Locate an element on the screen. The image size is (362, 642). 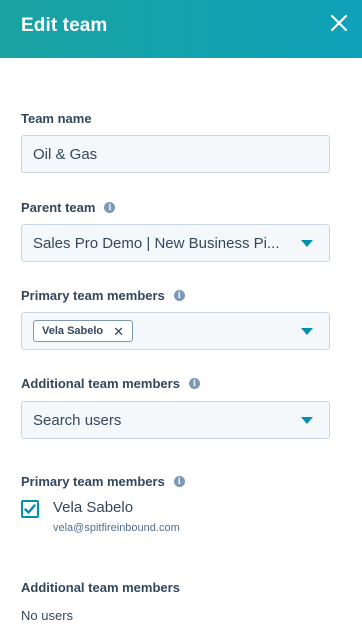
team-name-input: Oil & Gas is located at coordinates (175, 154).